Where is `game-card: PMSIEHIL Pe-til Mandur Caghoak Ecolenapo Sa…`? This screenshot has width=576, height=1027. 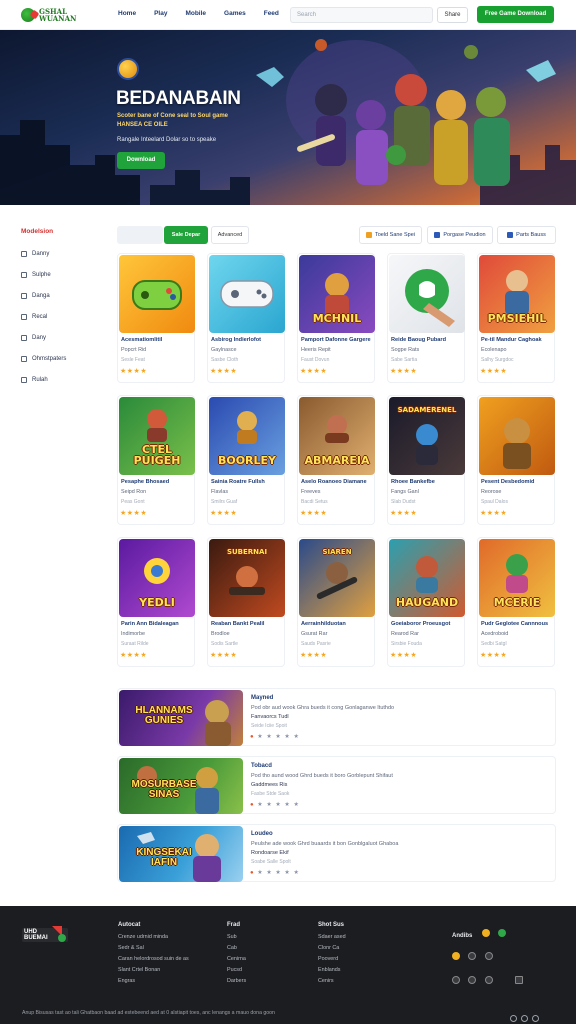 game-card: PMSIEHIL Pe-til Mandur Caghoak Ecolenapo Sa… is located at coordinates (516, 318).